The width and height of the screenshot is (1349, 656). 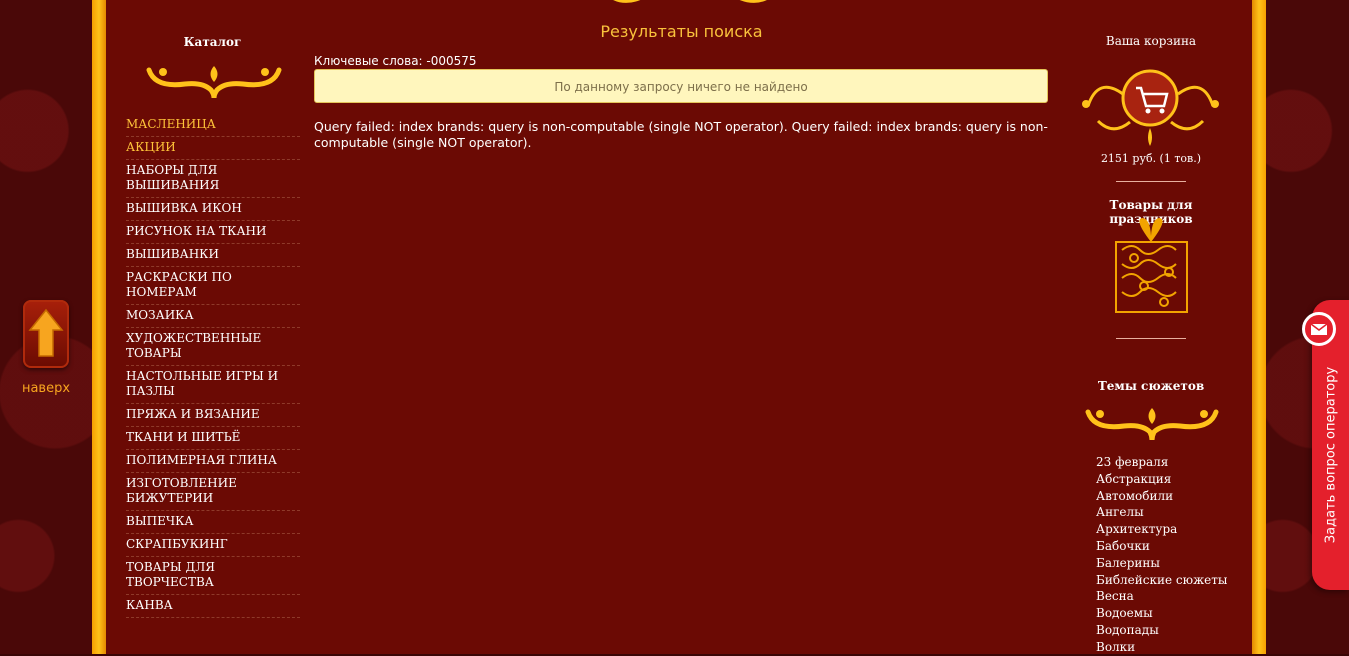 What do you see at coordinates (1161, 512) in the screenshot?
I see `theme-item: Ангелы` at bounding box center [1161, 512].